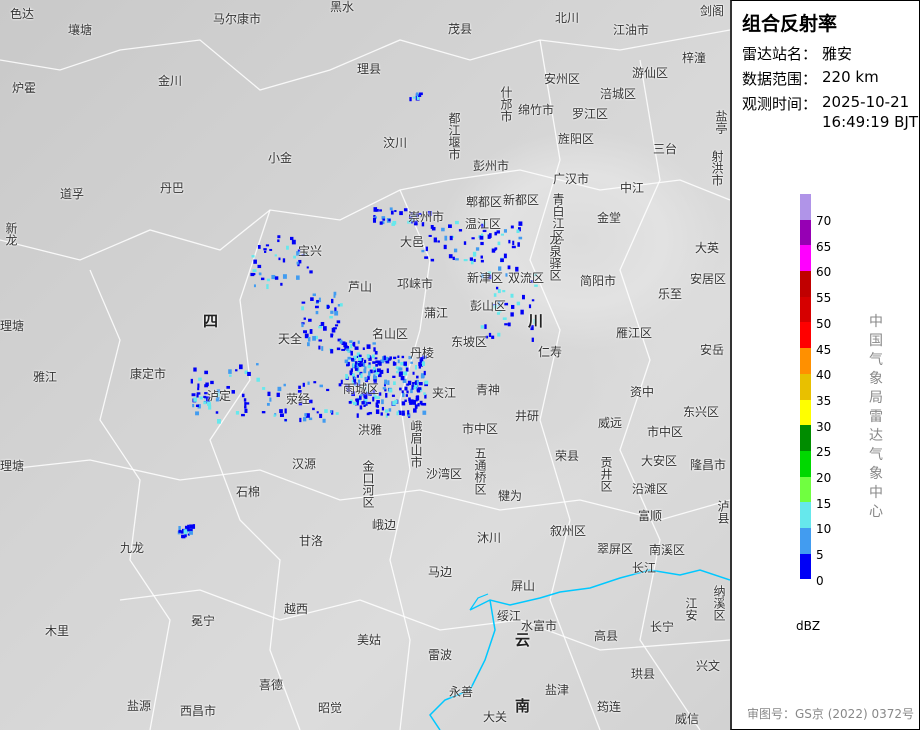 This screenshot has height=730, width=920. Describe the element at coordinates (170, 81) in the screenshot. I see `place-label: 金川` at that location.